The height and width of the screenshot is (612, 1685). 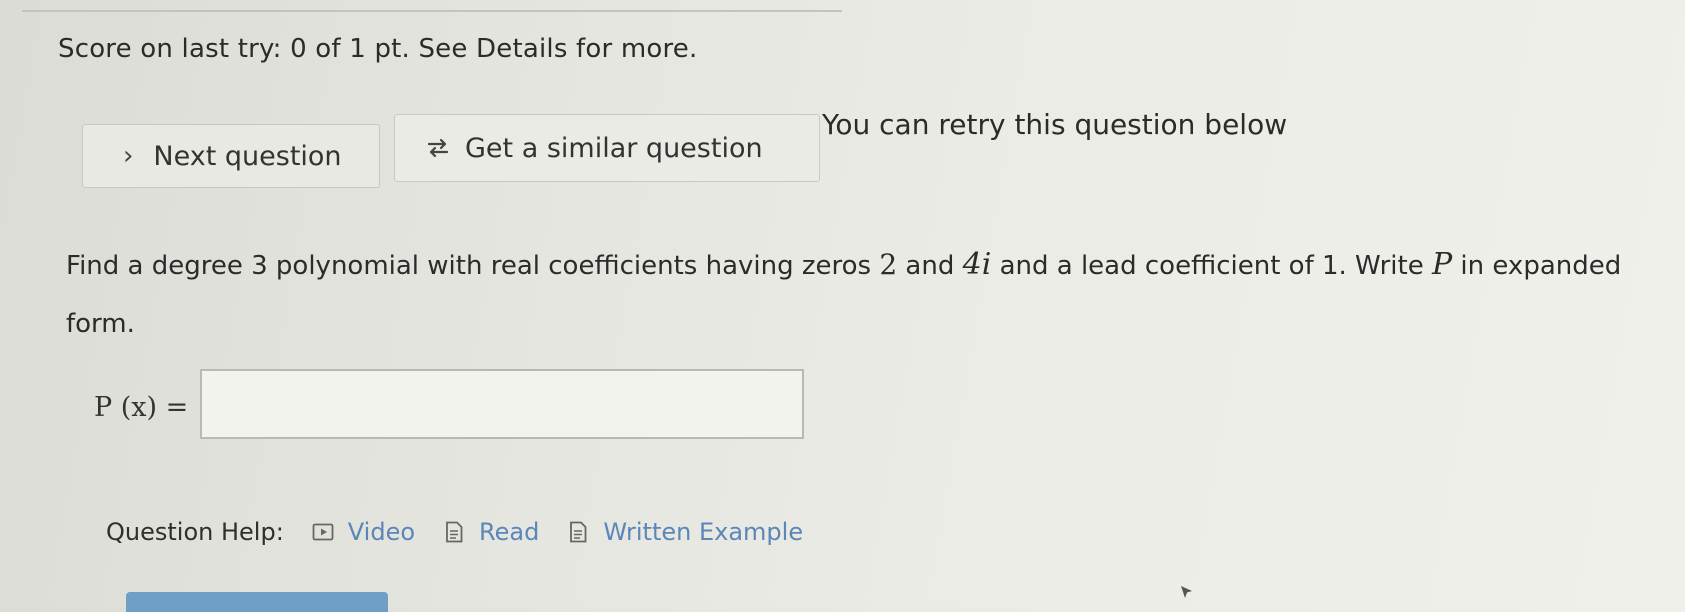 I want to click on next-question-button: › Next question, so click(x=231, y=156).